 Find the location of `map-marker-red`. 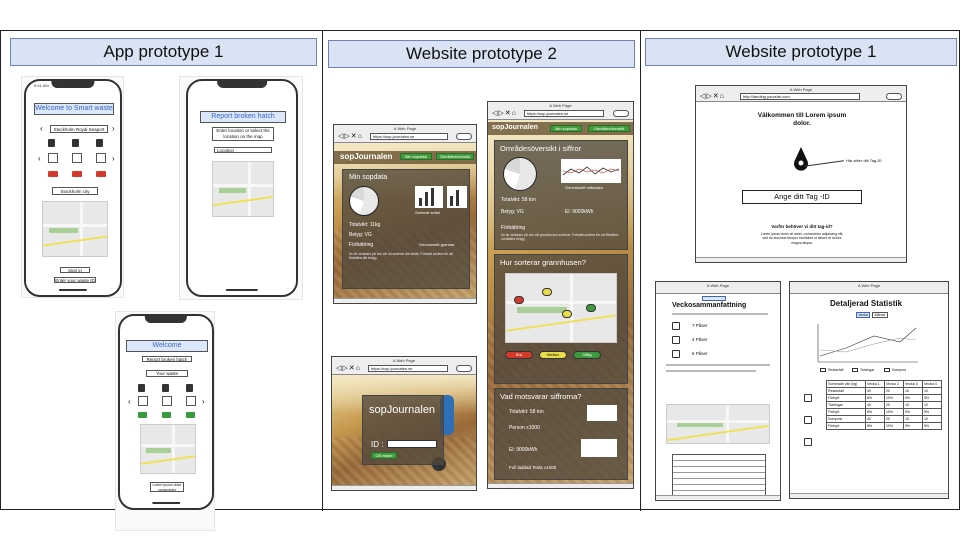

map-marker-red is located at coordinates (519, 300).